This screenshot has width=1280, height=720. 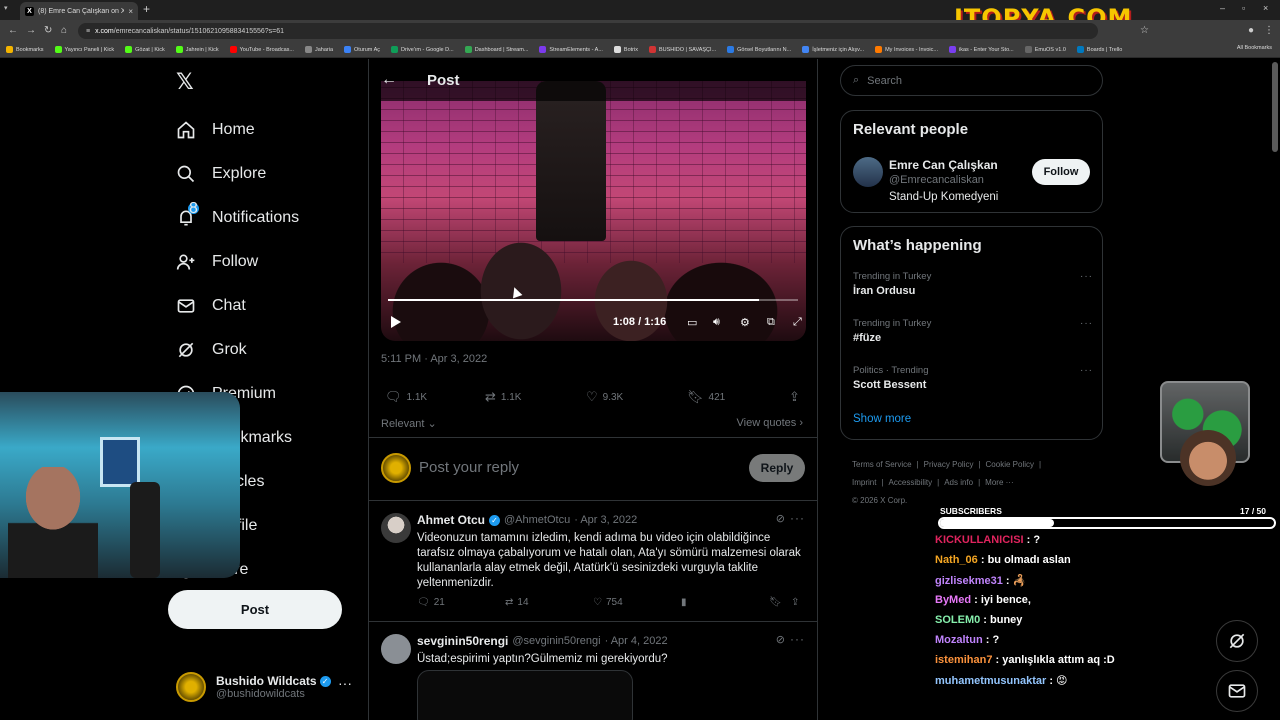 What do you see at coordinates (608, 602) in the screenshot?
I see `like-action: ♡ 754` at bounding box center [608, 602].